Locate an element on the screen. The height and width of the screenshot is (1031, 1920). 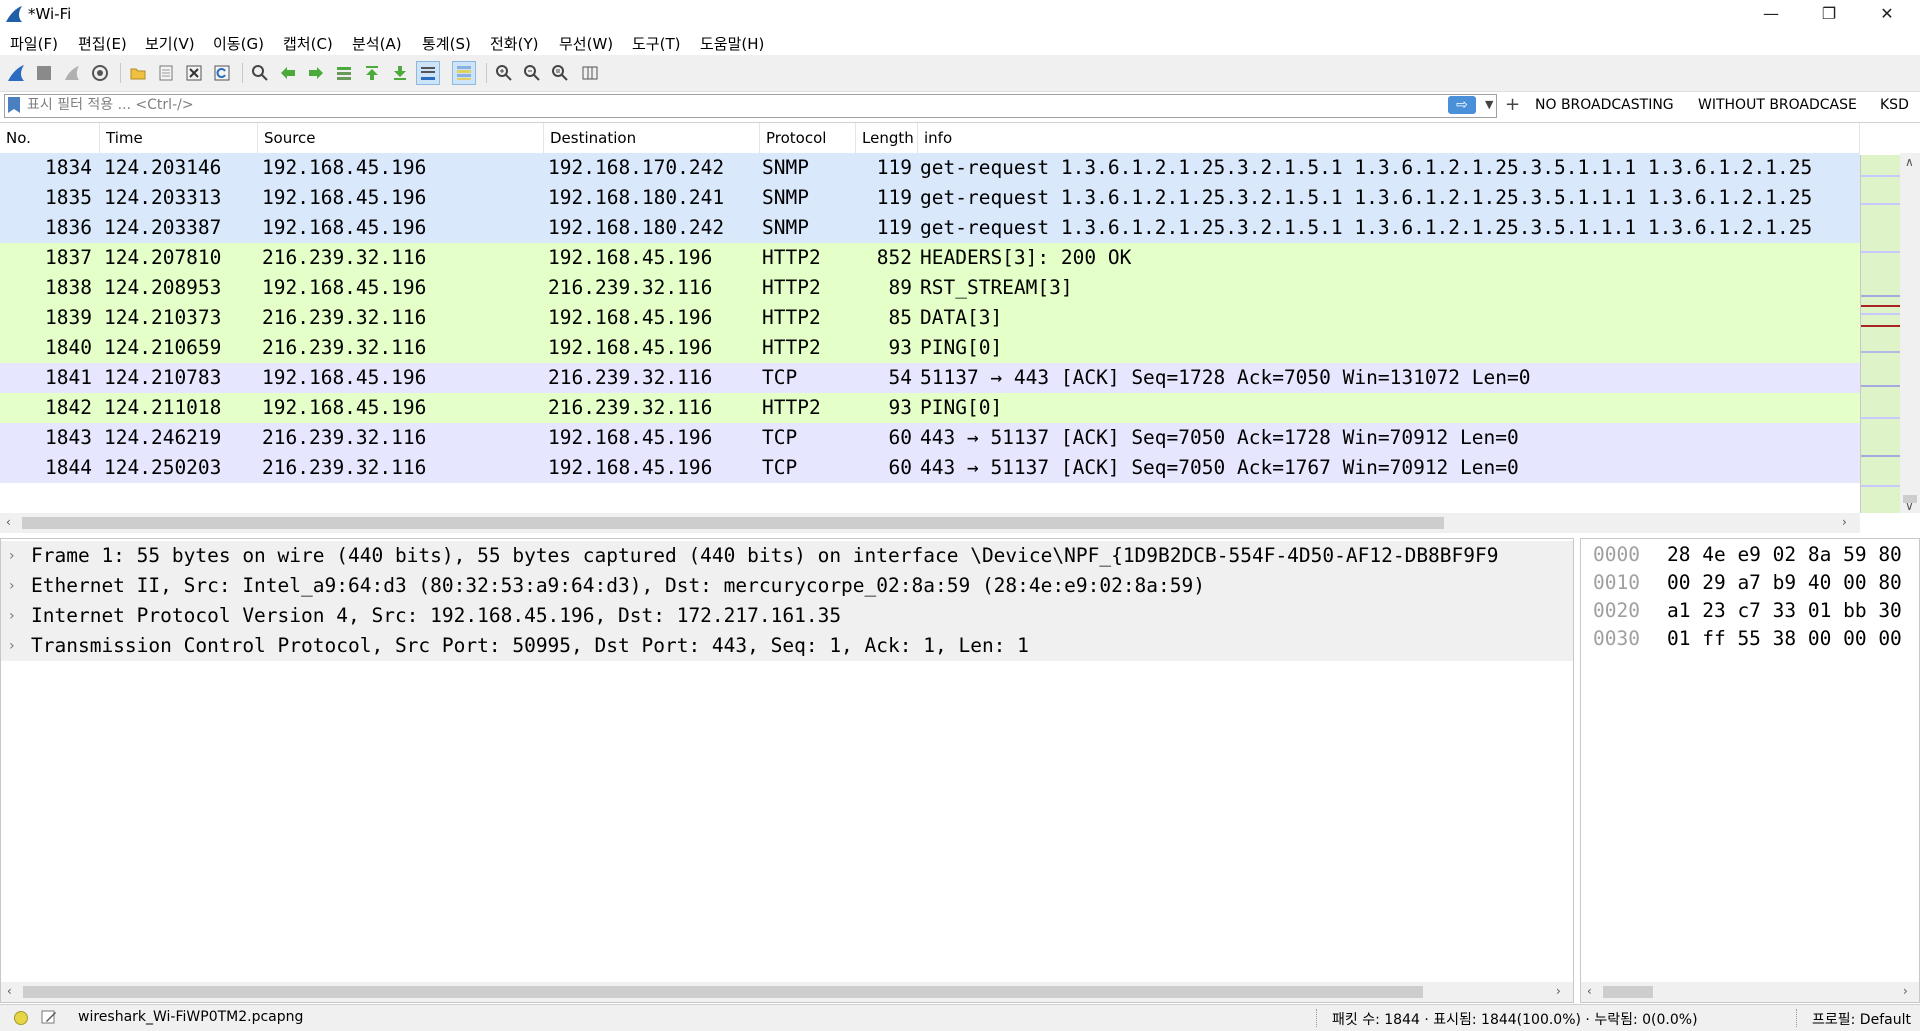
find-packet-button is located at coordinates (260, 73).